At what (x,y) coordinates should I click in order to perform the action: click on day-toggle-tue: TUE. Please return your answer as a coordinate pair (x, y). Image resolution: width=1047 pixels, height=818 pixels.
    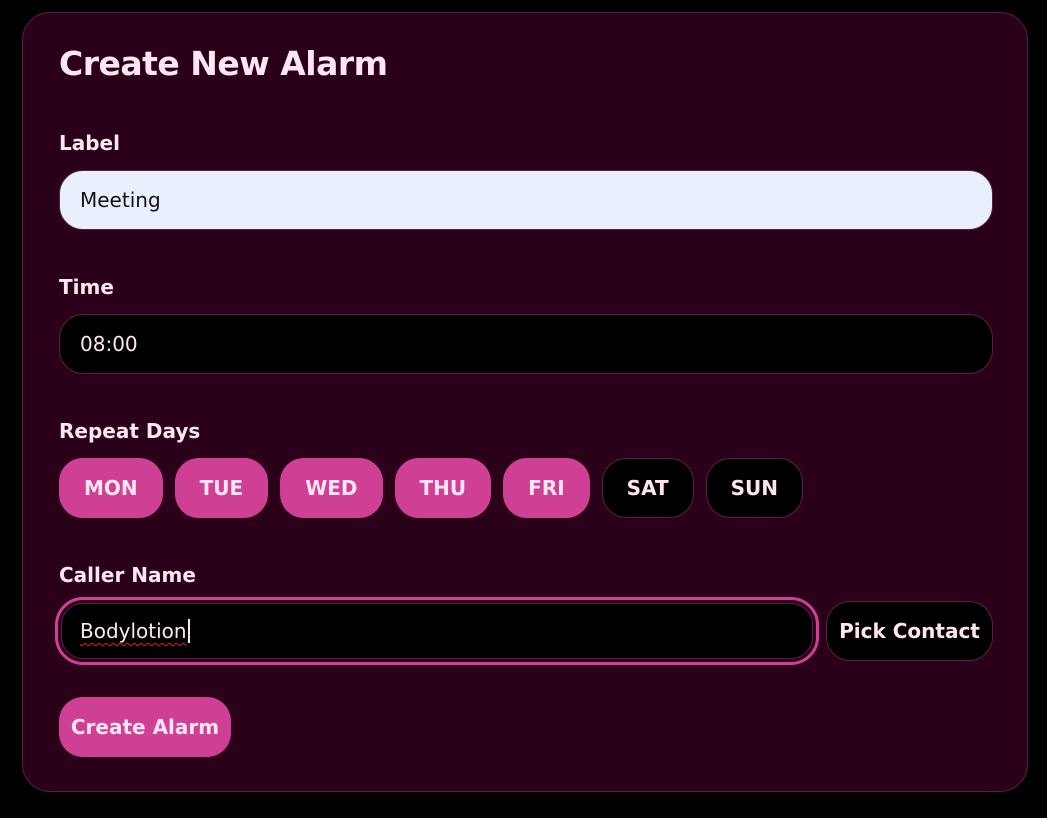
    Looking at the image, I should click on (221, 488).